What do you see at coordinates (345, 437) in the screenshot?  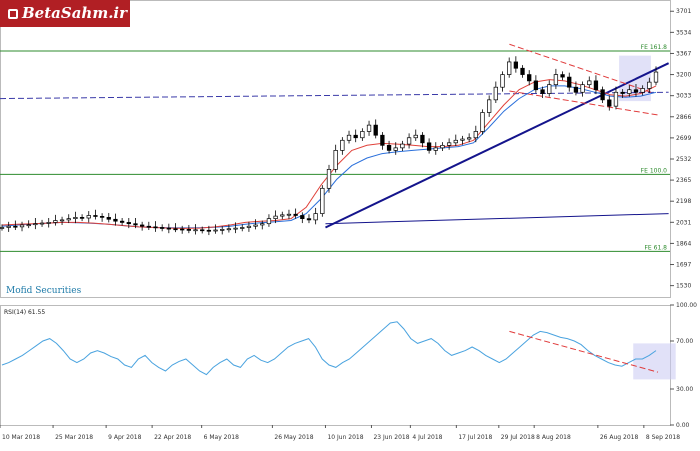 I see `x-tick-label: 10 Jun 2018` at bounding box center [345, 437].